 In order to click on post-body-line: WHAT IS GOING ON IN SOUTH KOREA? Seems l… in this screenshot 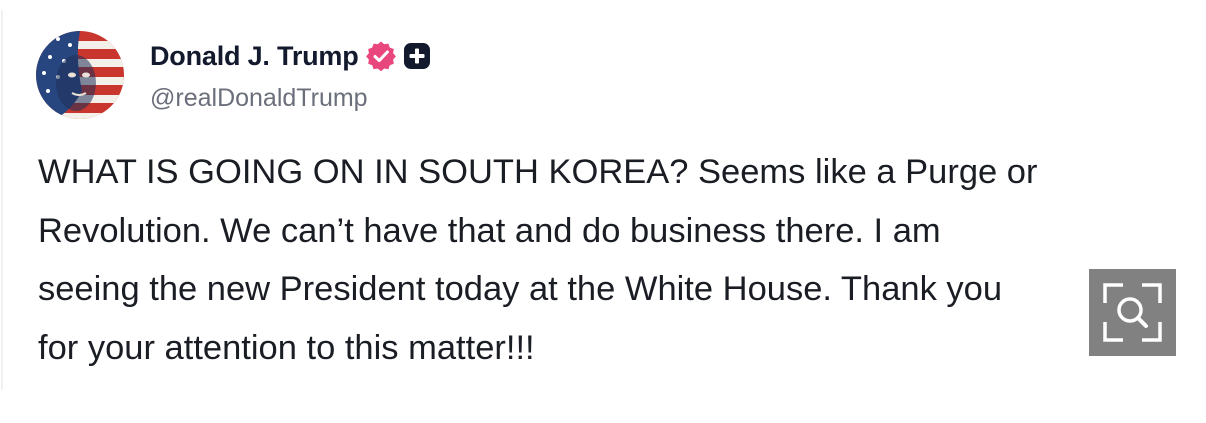, I will do `click(538, 172)`.